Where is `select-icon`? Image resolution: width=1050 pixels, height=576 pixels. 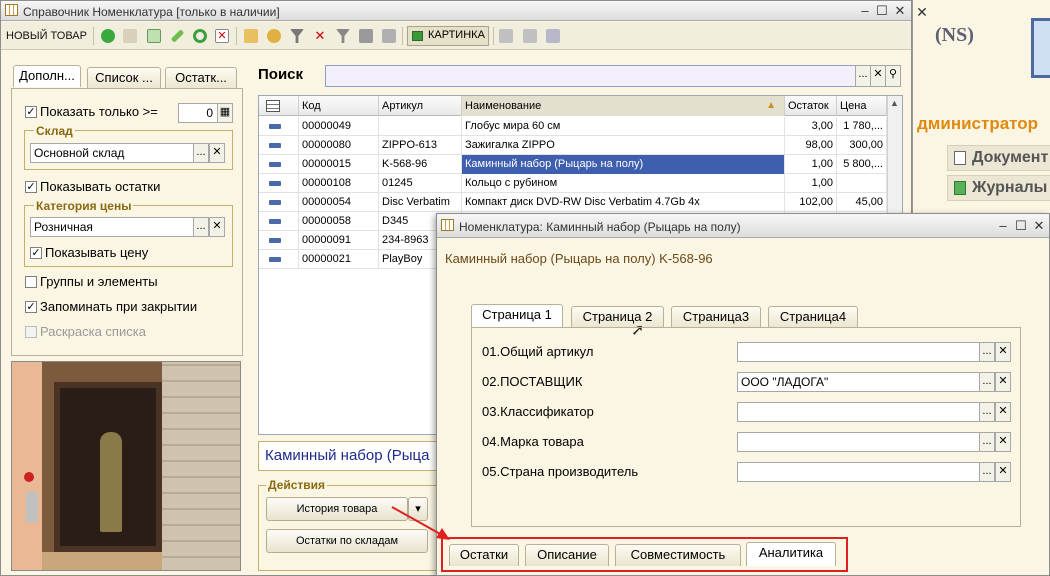
select-icon is located at coordinates (553, 36).